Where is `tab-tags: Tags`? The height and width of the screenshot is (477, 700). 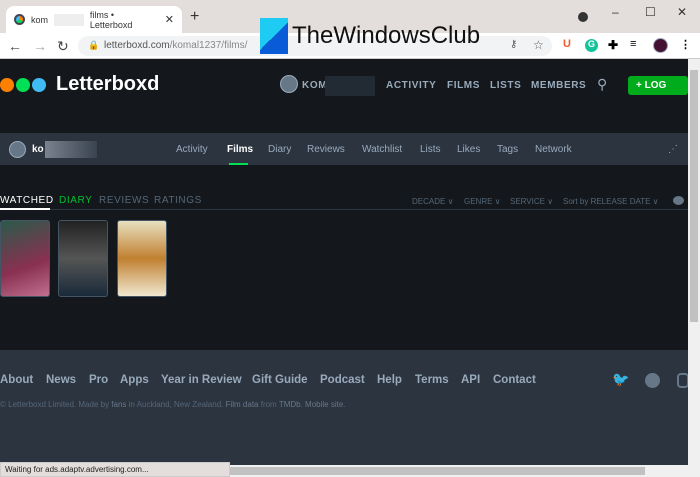 tab-tags: Tags is located at coordinates (507, 149).